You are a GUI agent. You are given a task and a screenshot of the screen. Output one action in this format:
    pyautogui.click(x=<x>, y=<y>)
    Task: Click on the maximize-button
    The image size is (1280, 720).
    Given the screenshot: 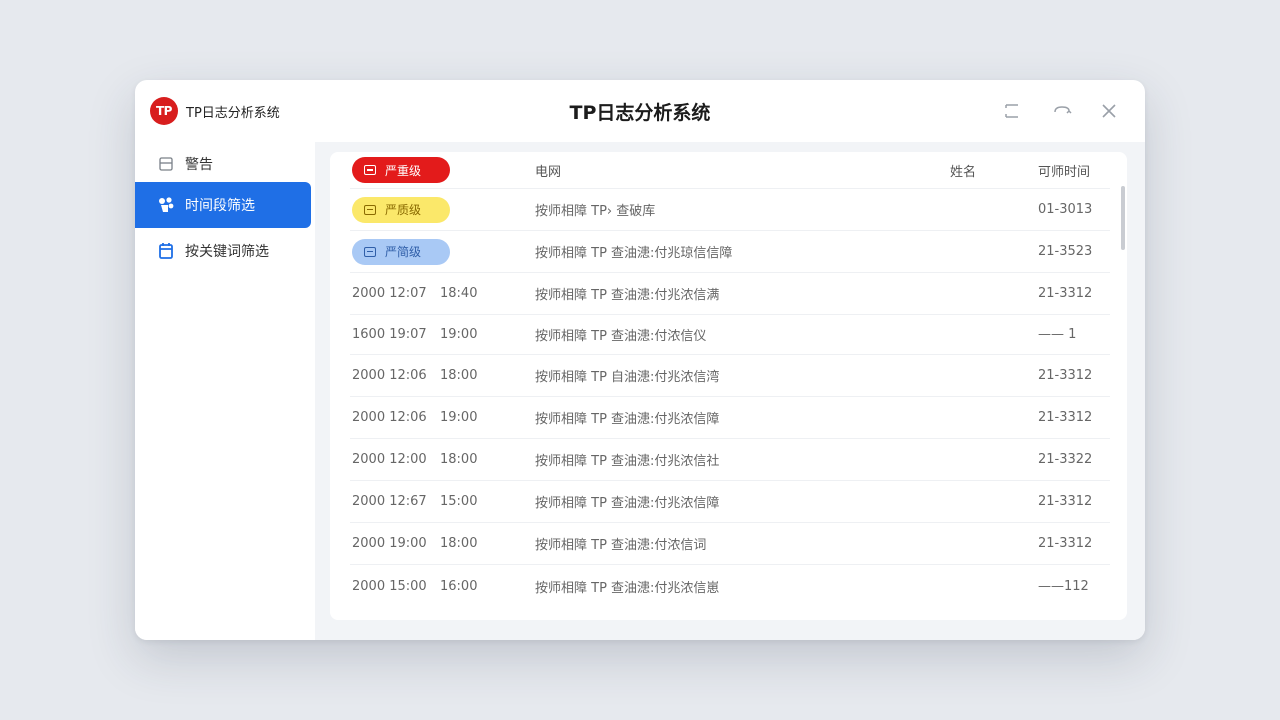 What is the action you would take?
    pyautogui.click(x=1012, y=111)
    